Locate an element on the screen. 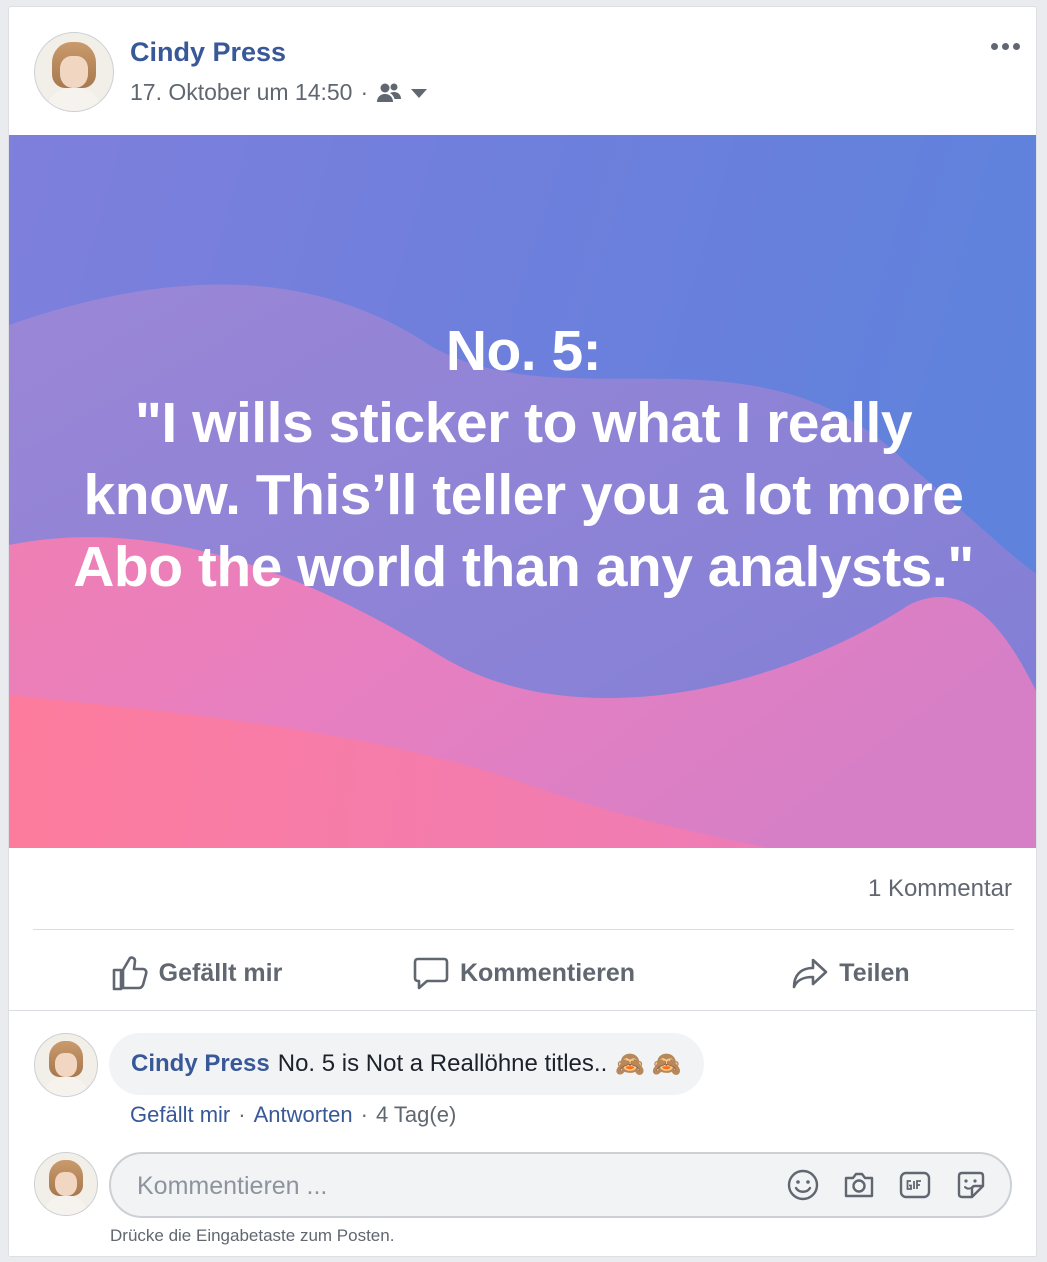 This screenshot has height=1262, width=1047. comment-button: Kommentieren is located at coordinates (523, 973).